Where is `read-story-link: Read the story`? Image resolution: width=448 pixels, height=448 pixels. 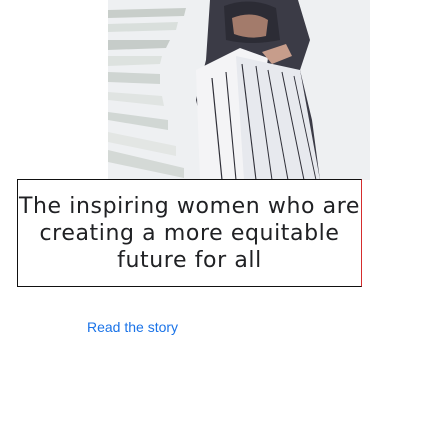
read-story-link: Read the story is located at coordinates (132, 327).